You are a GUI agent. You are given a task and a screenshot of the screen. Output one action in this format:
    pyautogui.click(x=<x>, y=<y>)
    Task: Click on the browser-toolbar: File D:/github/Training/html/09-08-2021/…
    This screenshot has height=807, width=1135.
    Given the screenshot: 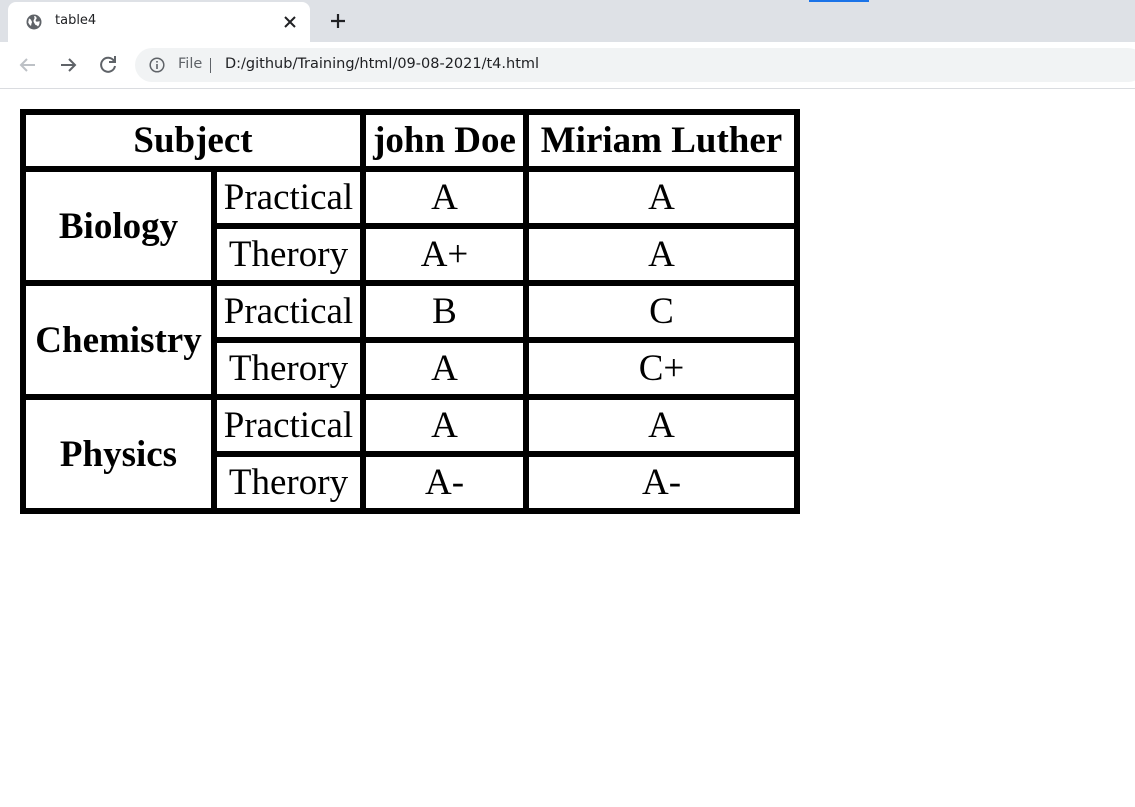 What is the action you would take?
    pyautogui.click(x=567, y=65)
    